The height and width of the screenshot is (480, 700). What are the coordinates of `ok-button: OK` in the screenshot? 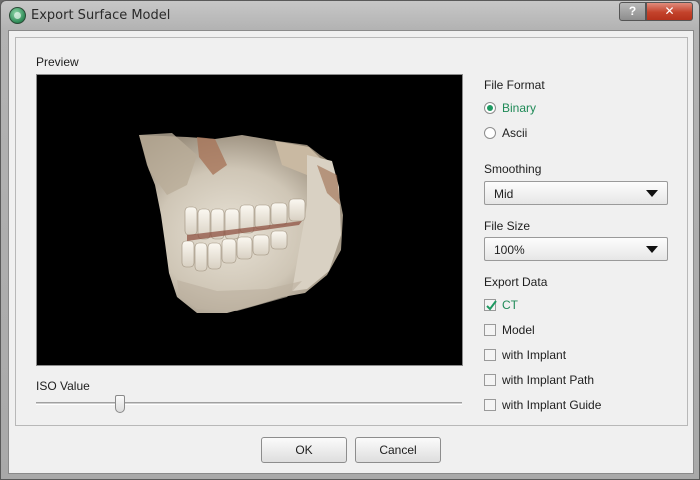 It's located at (304, 450).